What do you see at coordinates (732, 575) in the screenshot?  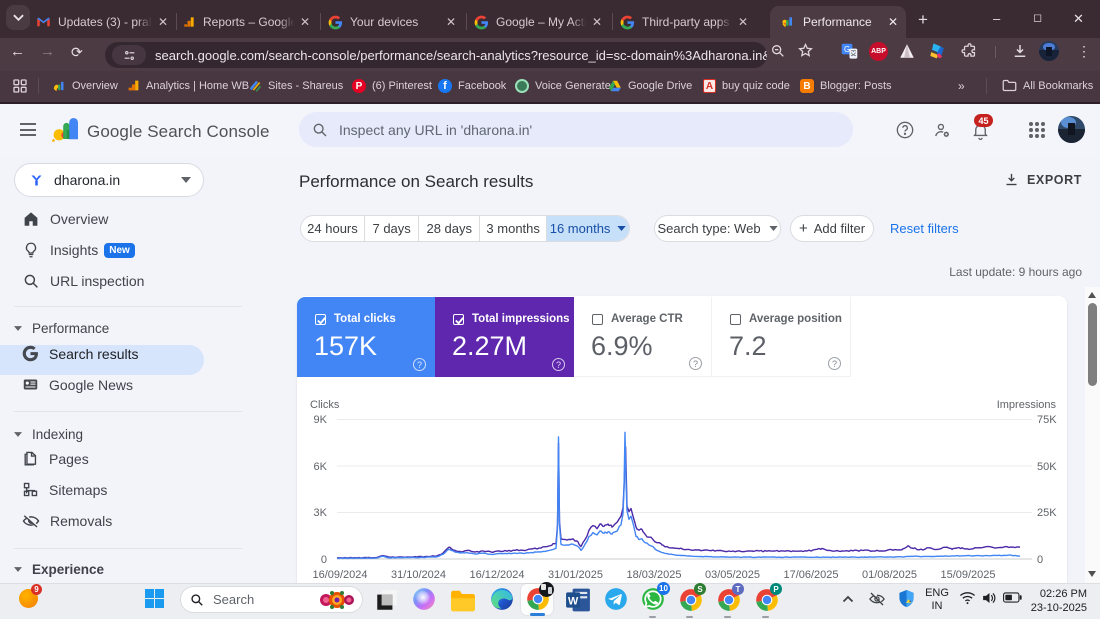 I see `svg-text: 03/05/2025` at bounding box center [732, 575].